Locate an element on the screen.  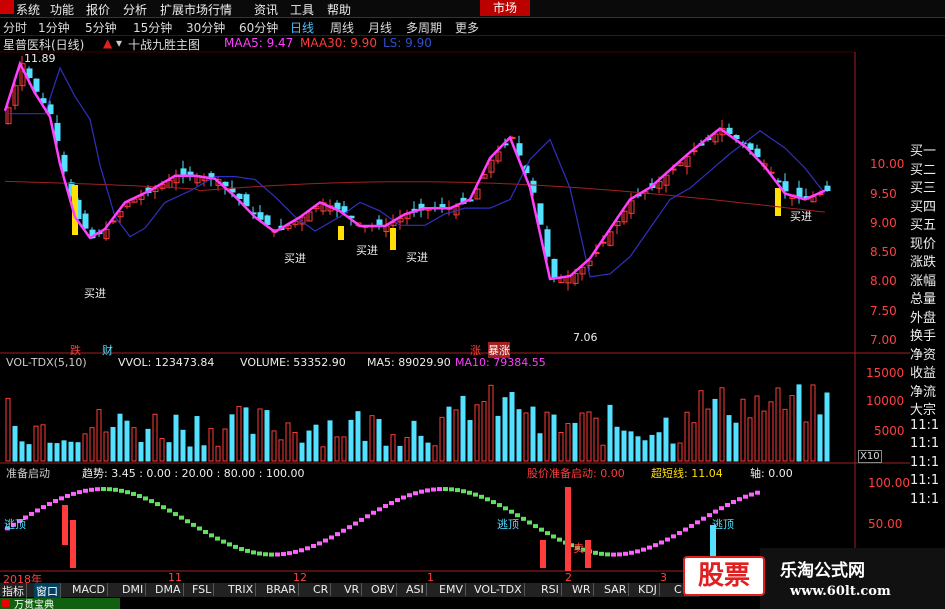
price-axis-tick: 9.00 is located at coordinates (883, 223).